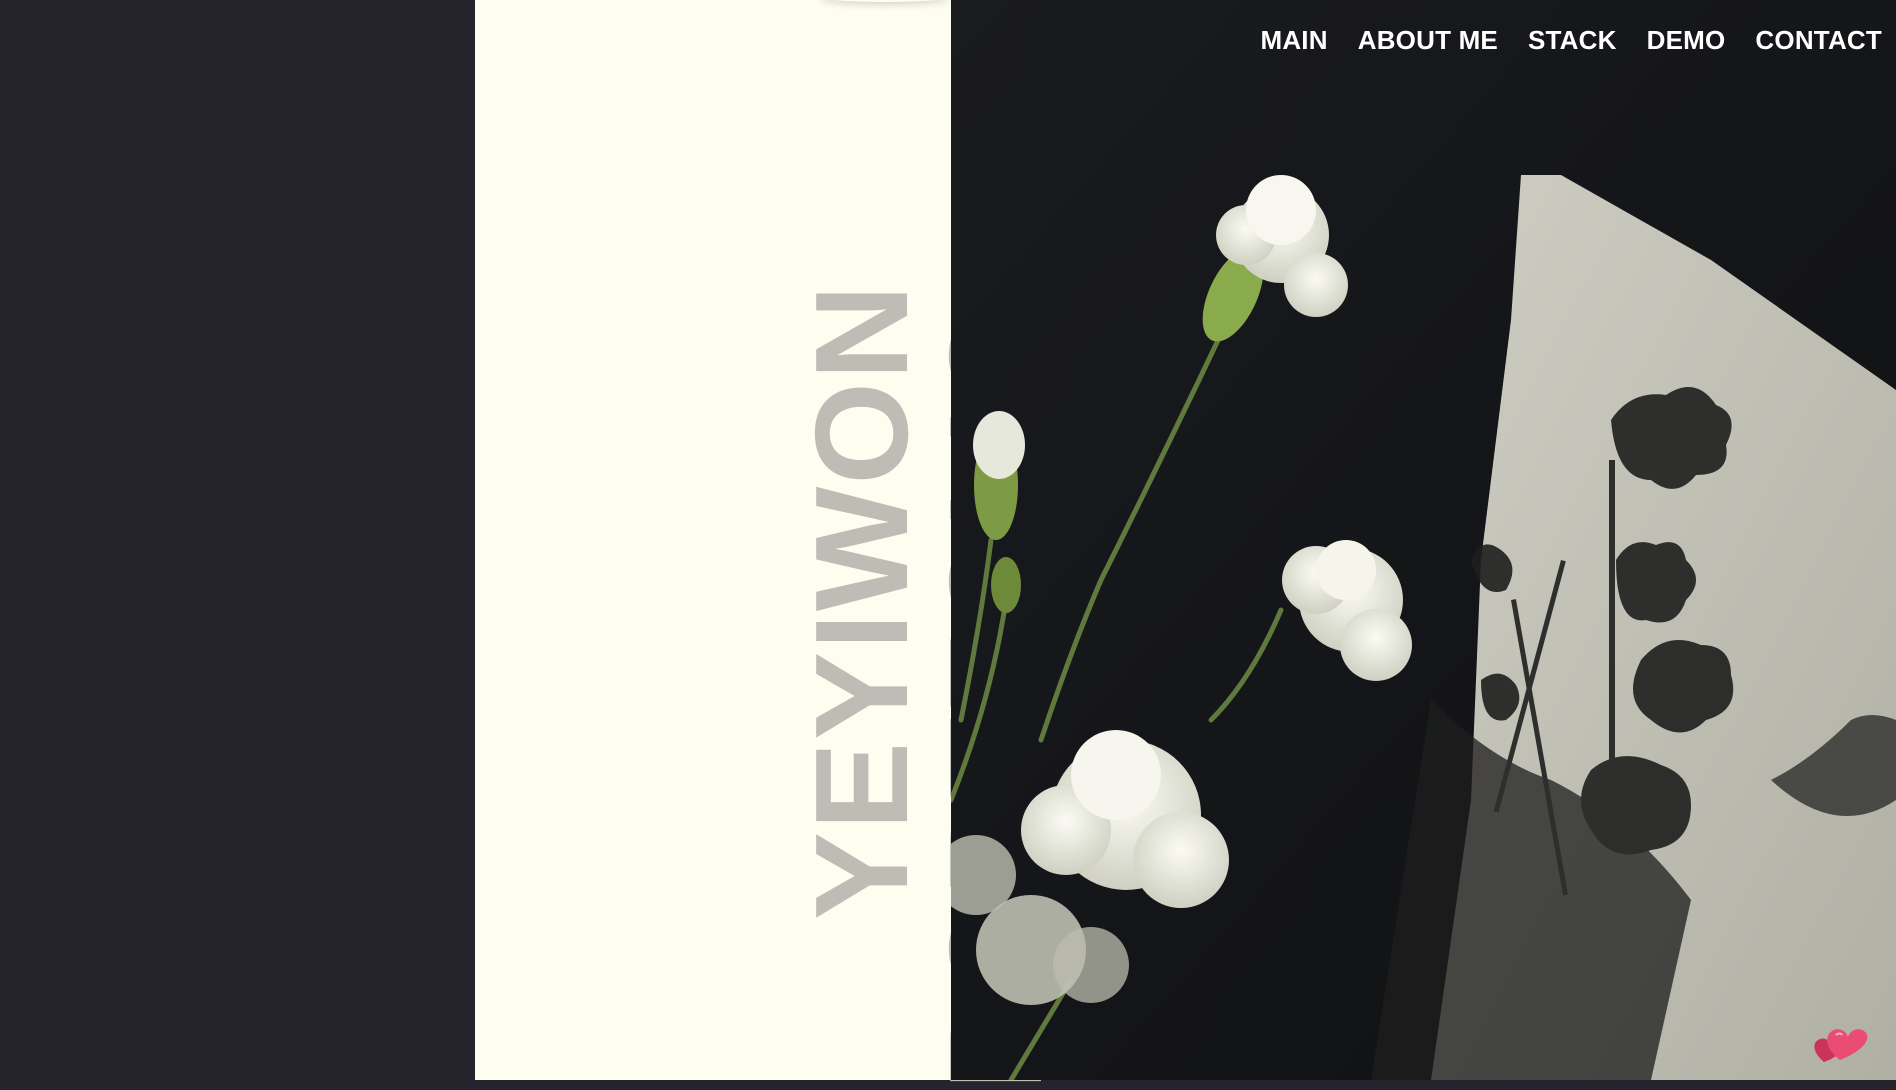 This screenshot has width=1896, height=1090. What do you see at coordinates (1842, 1044) in the screenshot?
I see `heart-icon` at bounding box center [1842, 1044].